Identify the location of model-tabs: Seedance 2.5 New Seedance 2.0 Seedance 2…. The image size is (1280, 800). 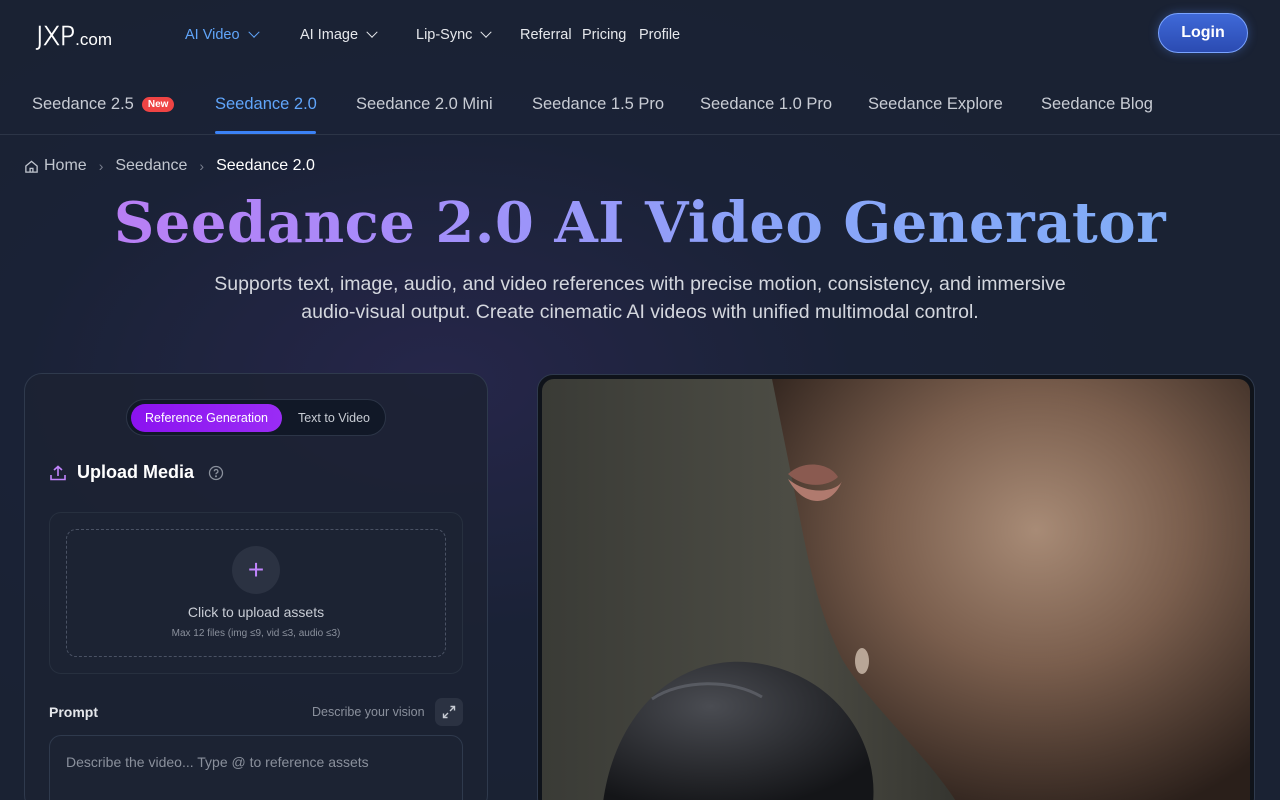
(640, 103).